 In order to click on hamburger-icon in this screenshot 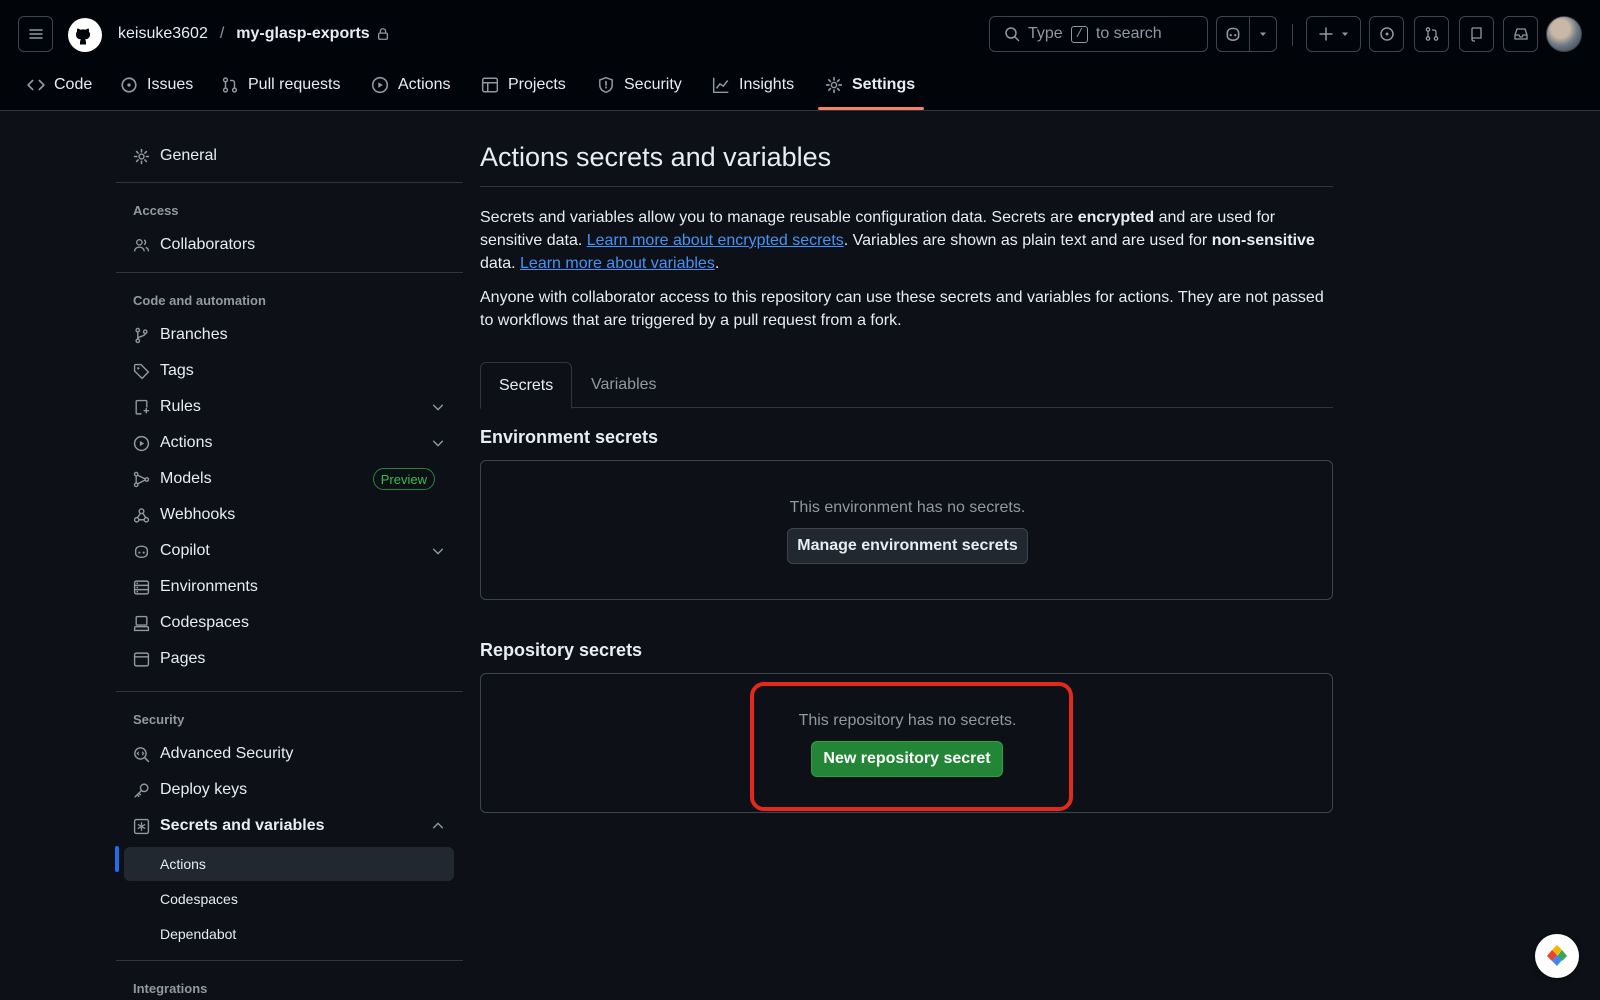, I will do `click(35, 34)`.